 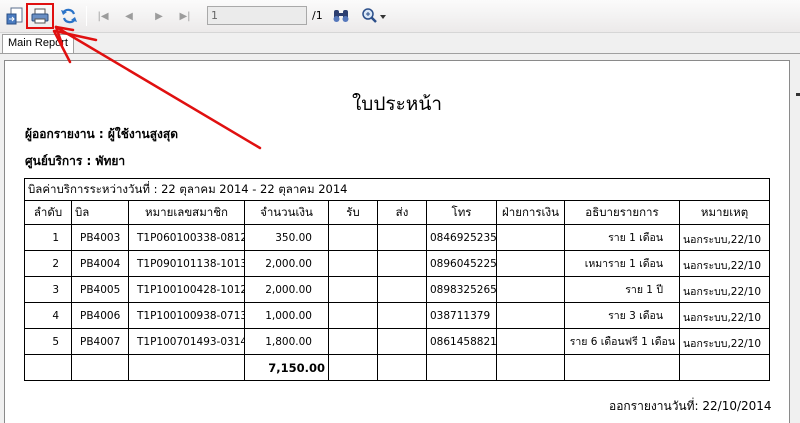 I want to click on row-bill: PB4005, so click(x=100, y=289).